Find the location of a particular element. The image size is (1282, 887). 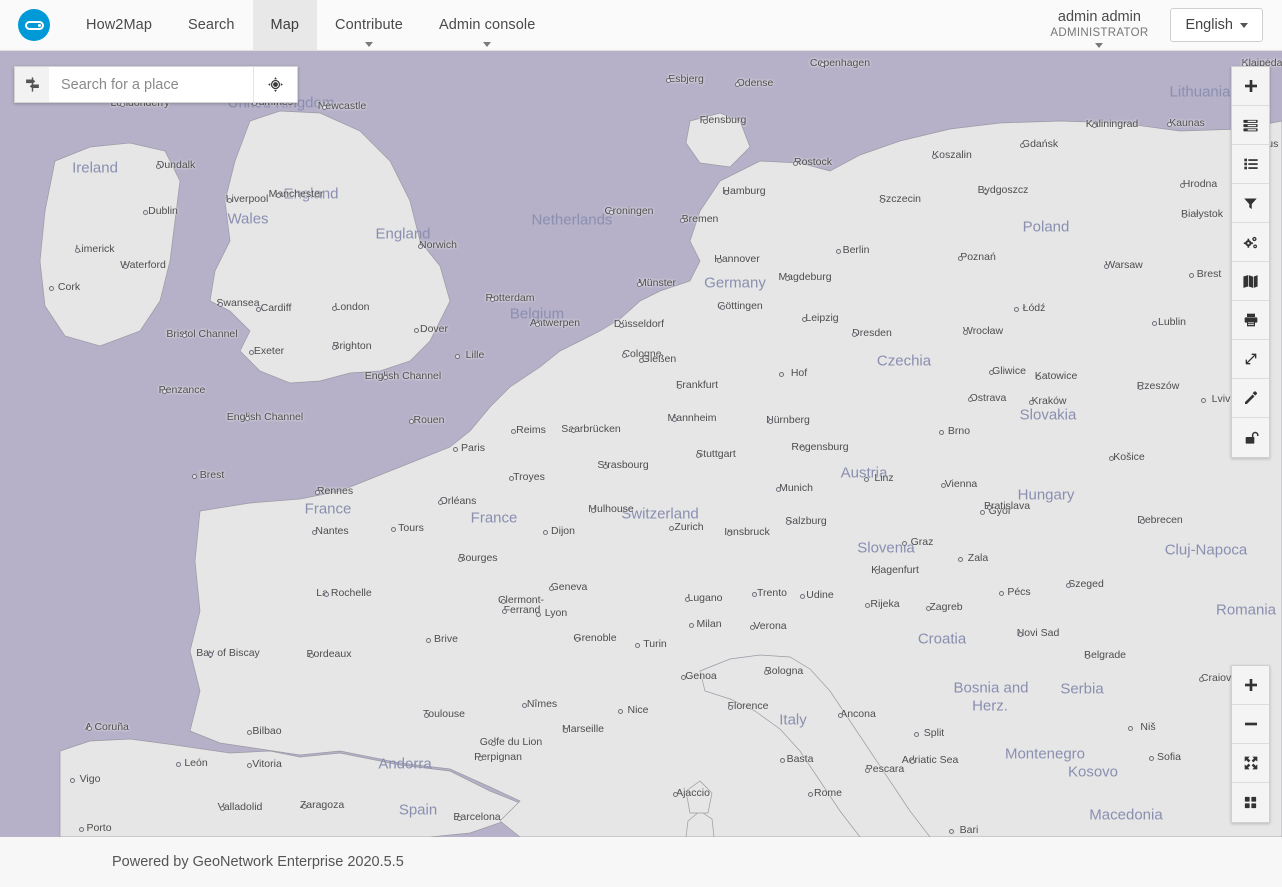

city-label: Genoa is located at coordinates (701, 676).